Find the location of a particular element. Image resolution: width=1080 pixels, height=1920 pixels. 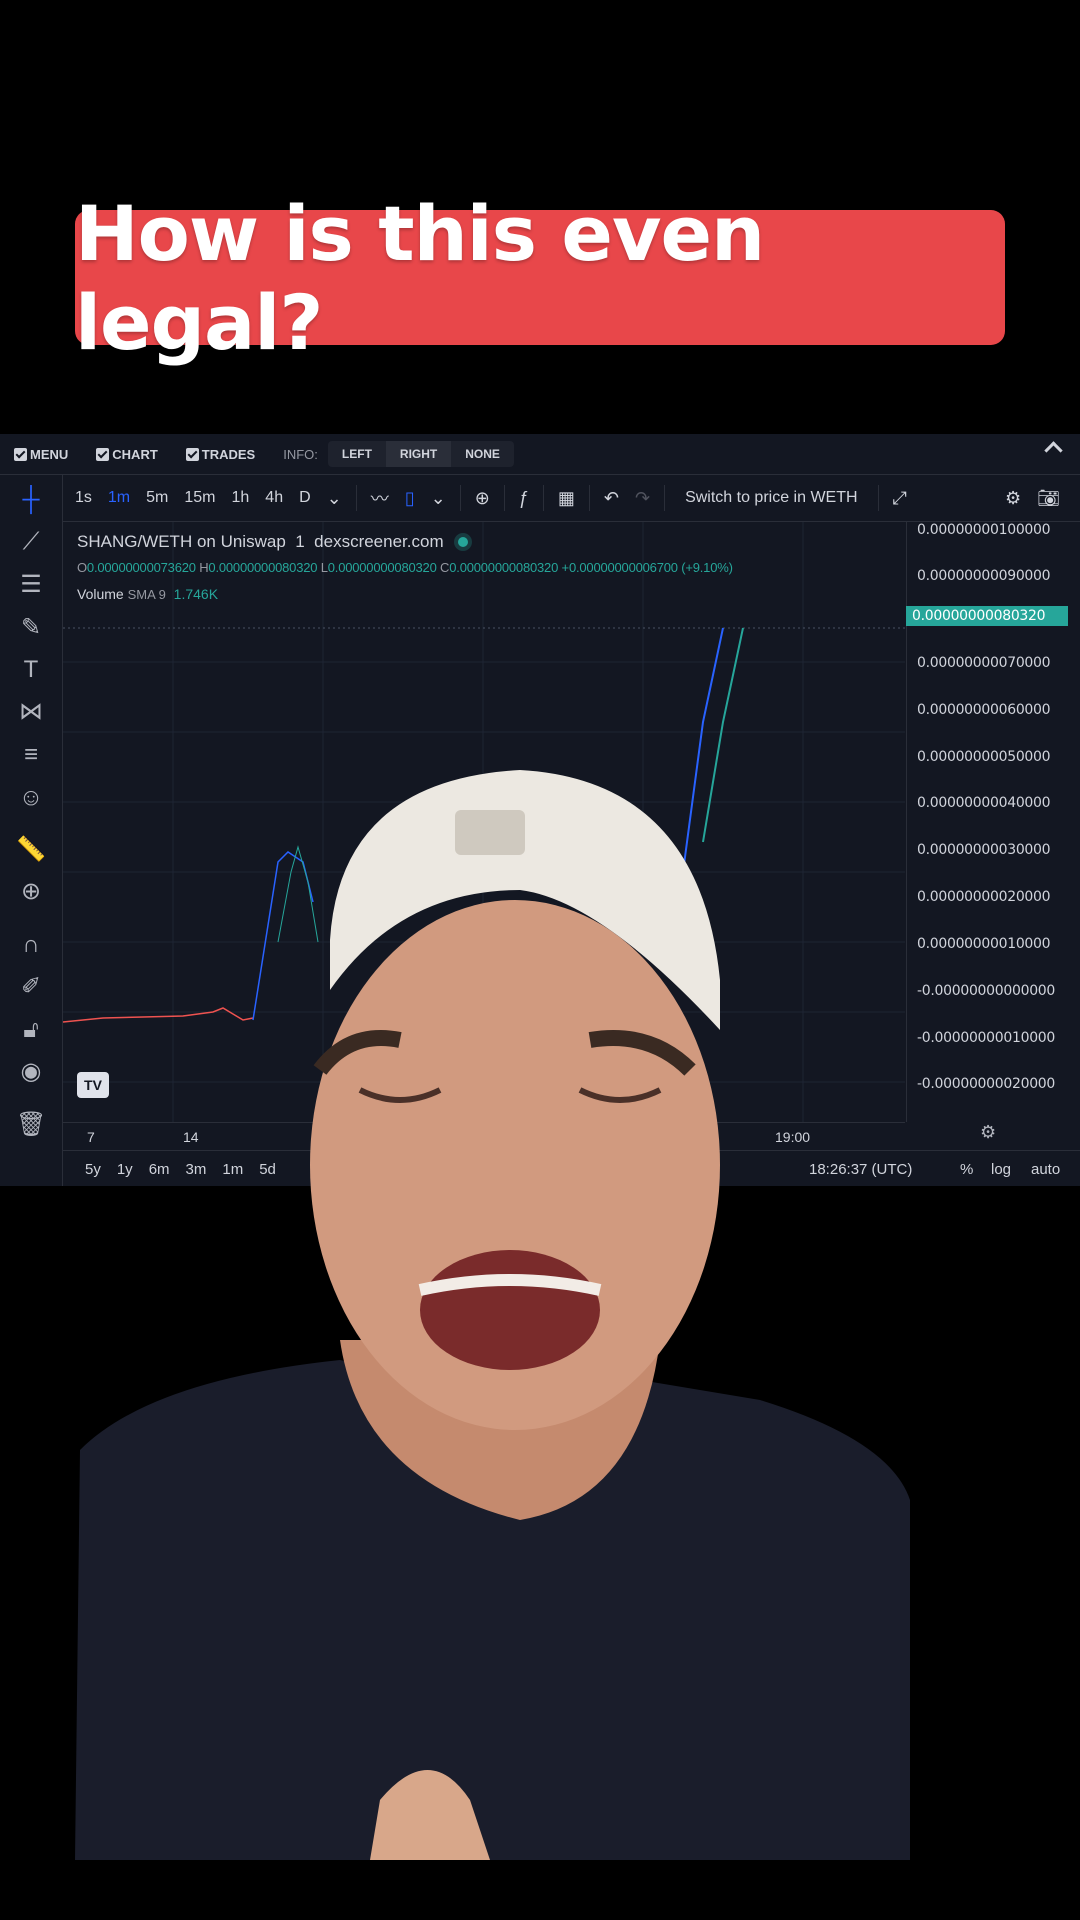

magnet-icon: ∩ is located at coordinates (31, 945).